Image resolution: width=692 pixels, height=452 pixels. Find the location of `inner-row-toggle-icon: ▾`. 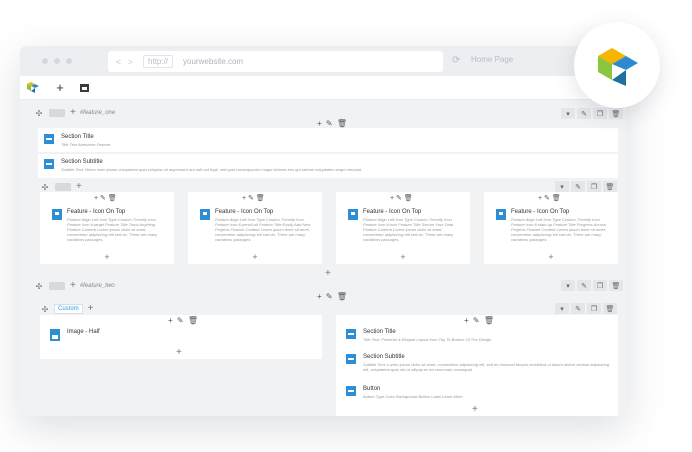

inner-row-toggle-icon: ▾ is located at coordinates (562, 186).